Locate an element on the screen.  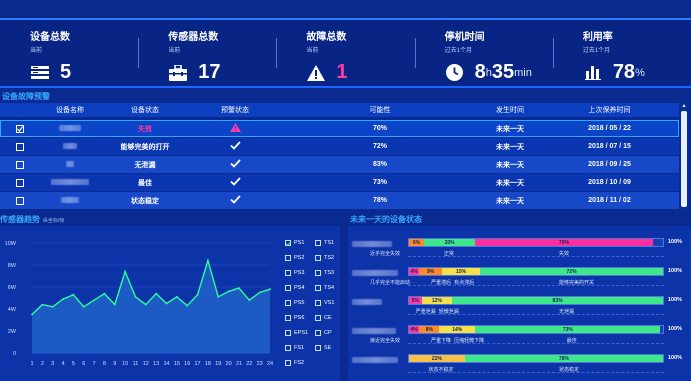
status-segment: 72% is located at coordinates (571, 271).